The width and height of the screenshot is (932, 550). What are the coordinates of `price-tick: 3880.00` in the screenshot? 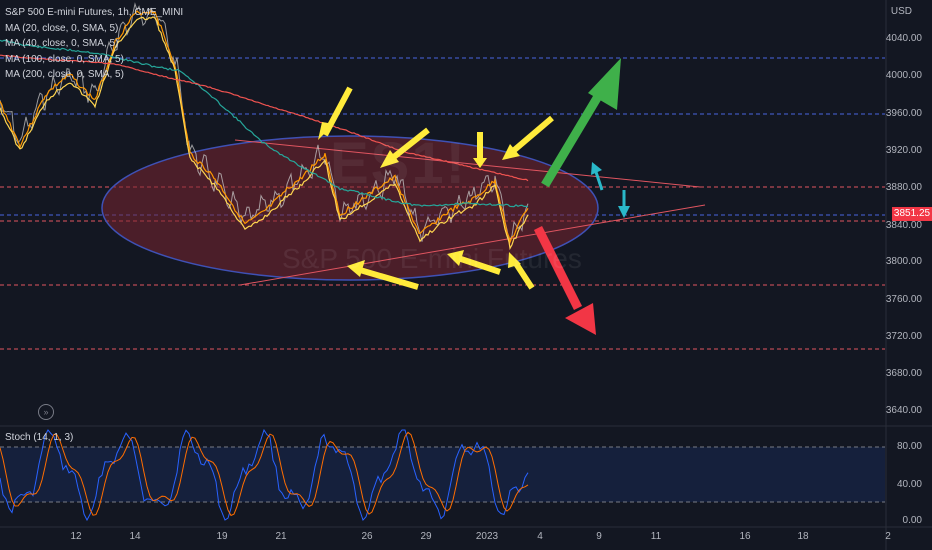 It's located at (903, 187).